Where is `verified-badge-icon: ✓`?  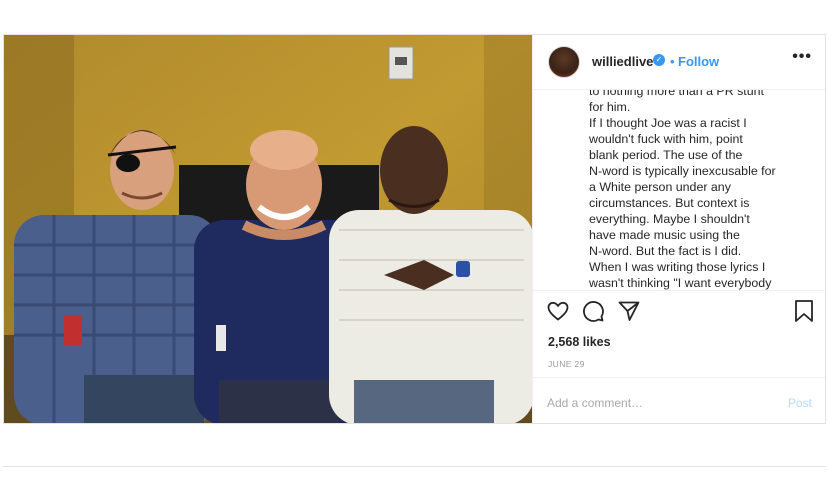
verified-badge-icon: ✓ is located at coordinates (659, 60).